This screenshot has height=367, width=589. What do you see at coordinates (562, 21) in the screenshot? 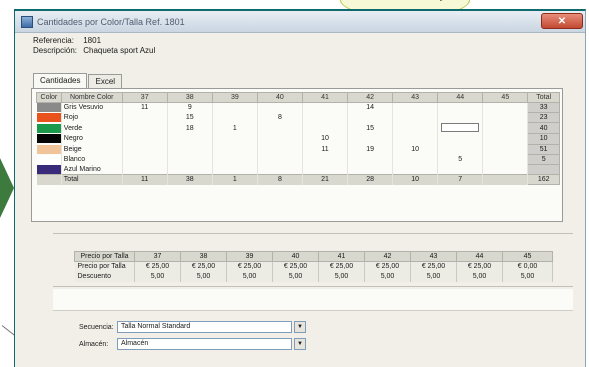
I see `close-button: ✕` at bounding box center [562, 21].